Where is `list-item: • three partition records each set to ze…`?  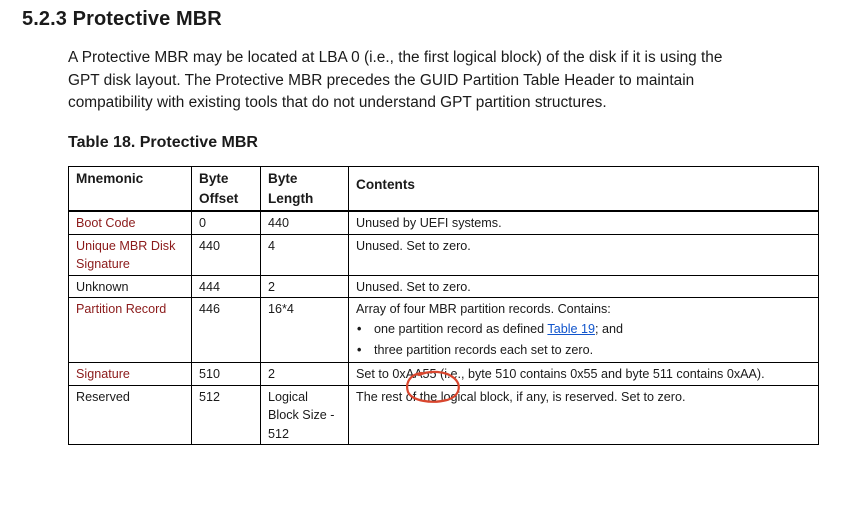
list-item: • three partition records each set to ze… is located at coordinates (584, 350).